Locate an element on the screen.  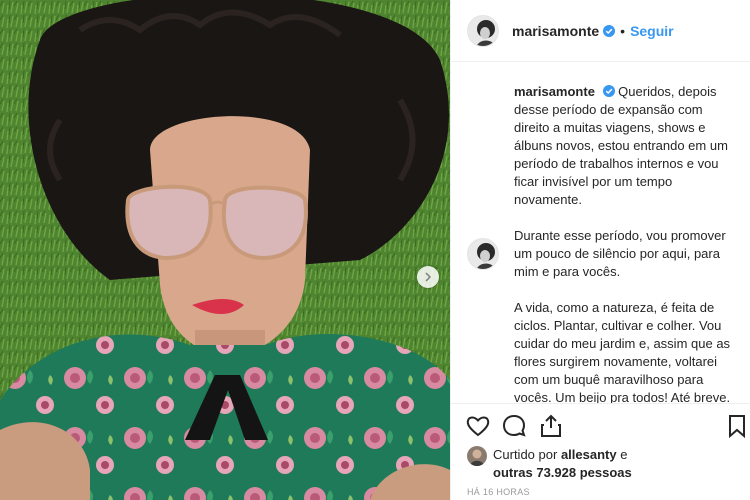
caption-username: marisamonte is located at coordinates (554, 91).